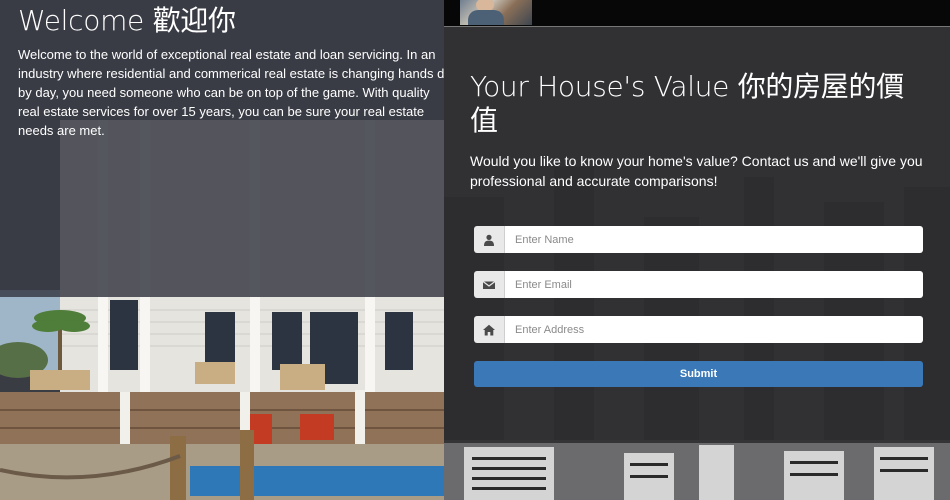 The width and height of the screenshot is (950, 500). I want to click on welcome-line: needs are met., so click(61, 130).